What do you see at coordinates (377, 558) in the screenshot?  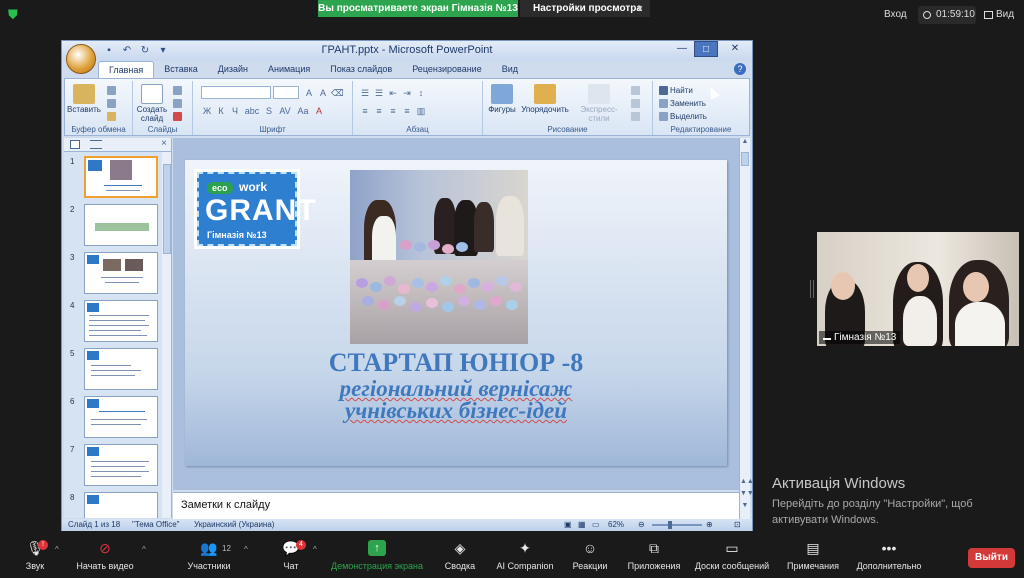 I see `share-screen-button: ↑ Демонстрация экрана` at bounding box center [377, 558].